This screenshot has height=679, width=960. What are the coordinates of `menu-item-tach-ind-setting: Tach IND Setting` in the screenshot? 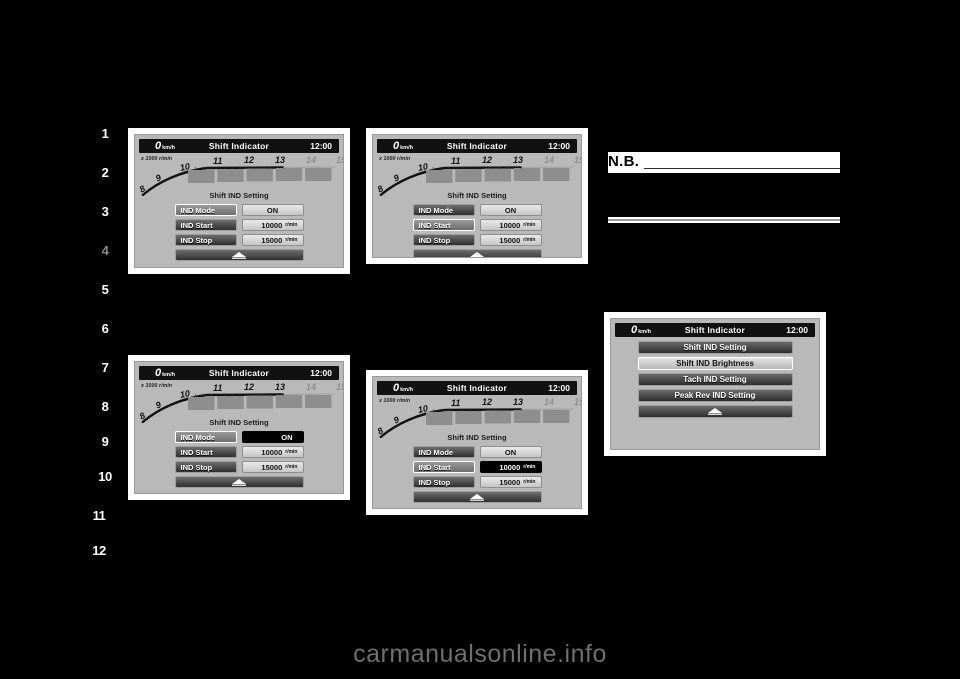 It's located at (715, 379).